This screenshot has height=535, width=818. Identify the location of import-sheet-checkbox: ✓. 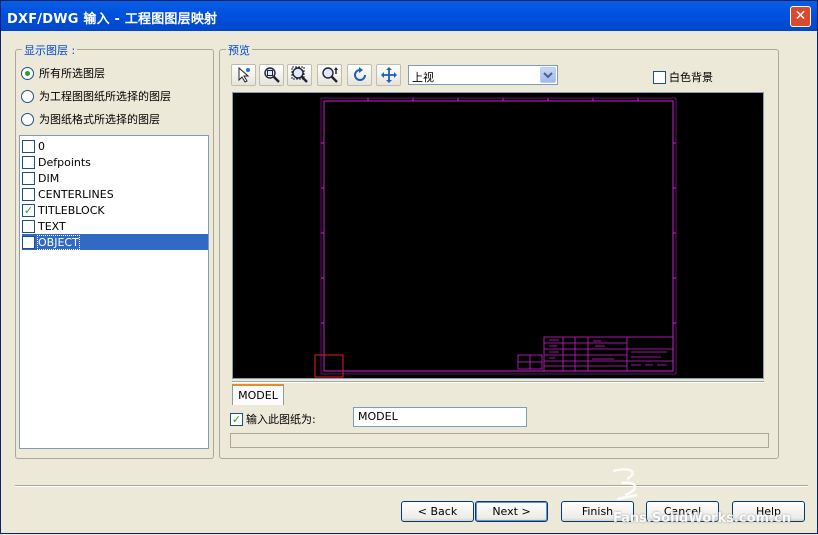
(236, 419).